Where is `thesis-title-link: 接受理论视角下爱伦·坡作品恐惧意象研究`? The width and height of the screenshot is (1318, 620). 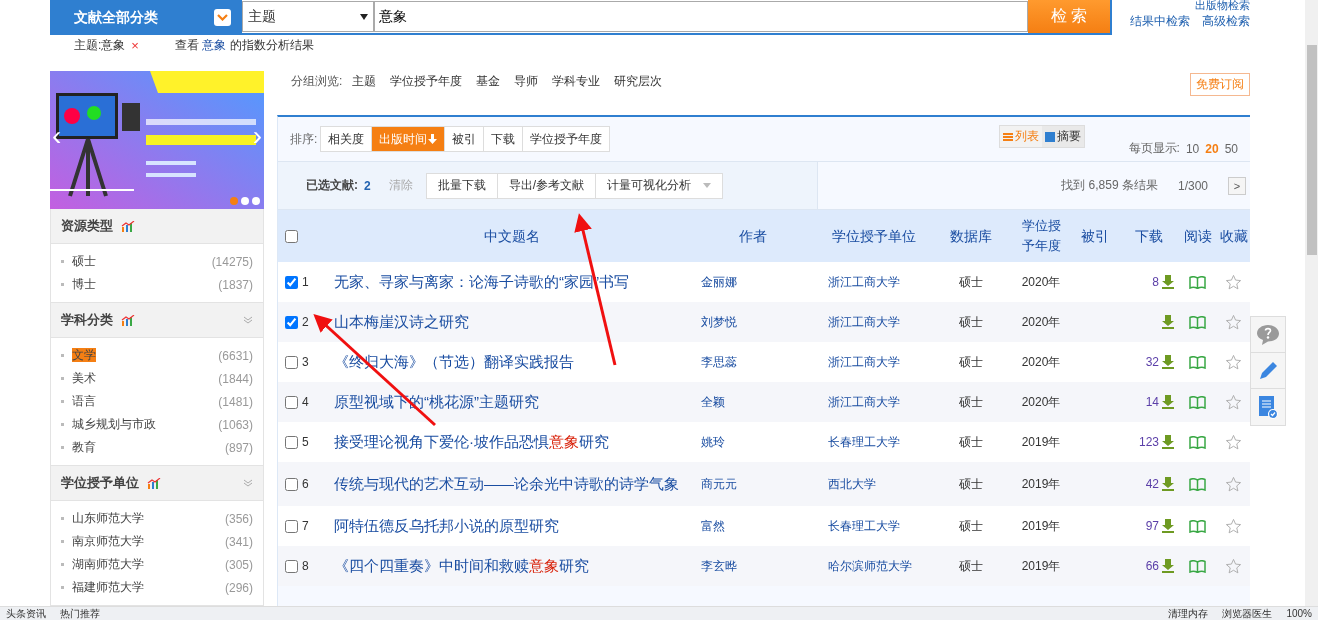 thesis-title-link: 接受理论视角下爱伦·坡作品恐惧意象研究 is located at coordinates (511, 442).